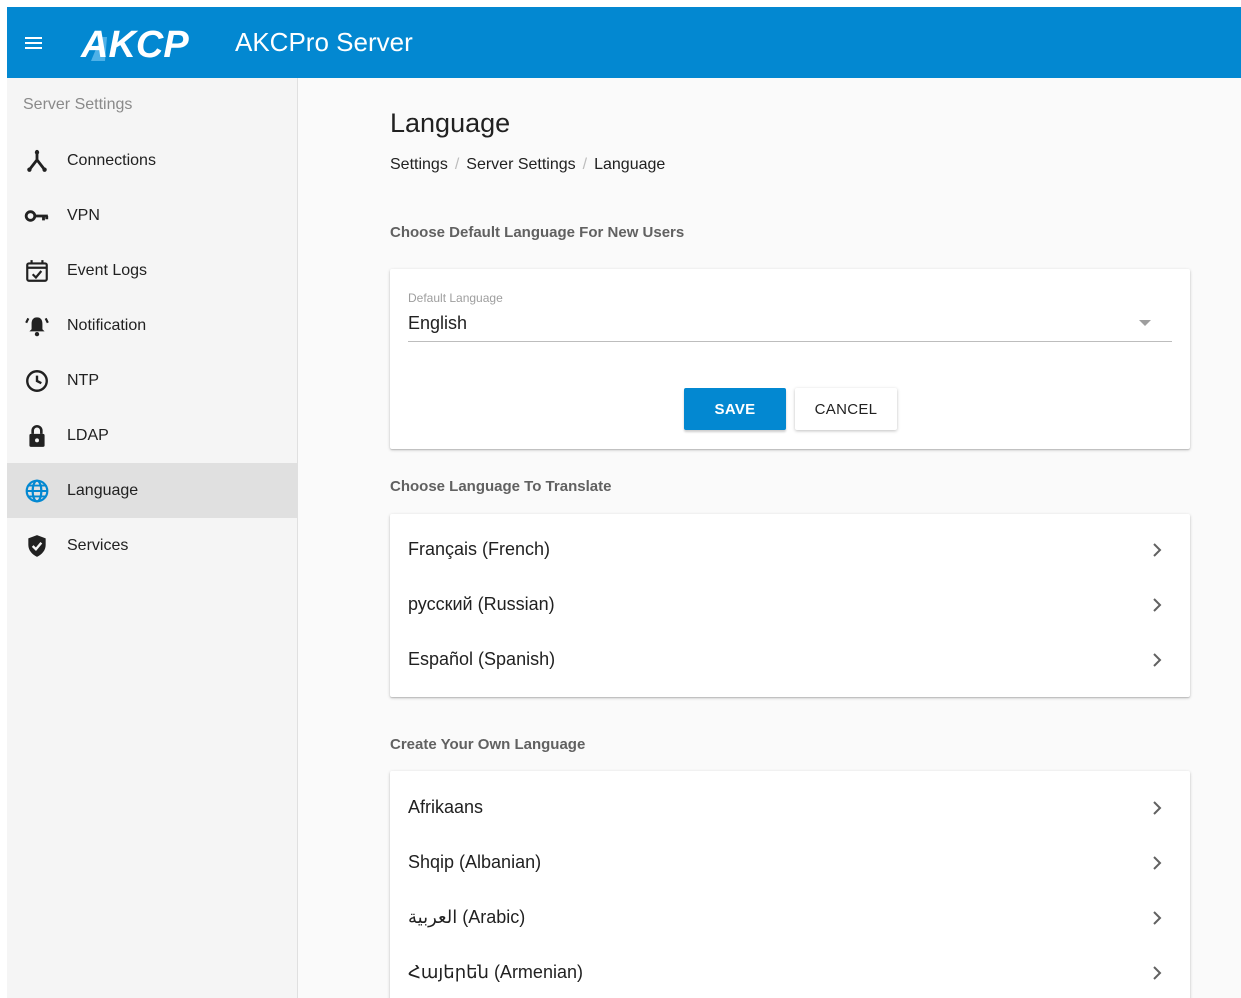 This screenshot has height=998, width=1241. What do you see at coordinates (475, 862) in the screenshot?
I see `list-item-label: Shqip (Albanian)` at bounding box center [475, 862].